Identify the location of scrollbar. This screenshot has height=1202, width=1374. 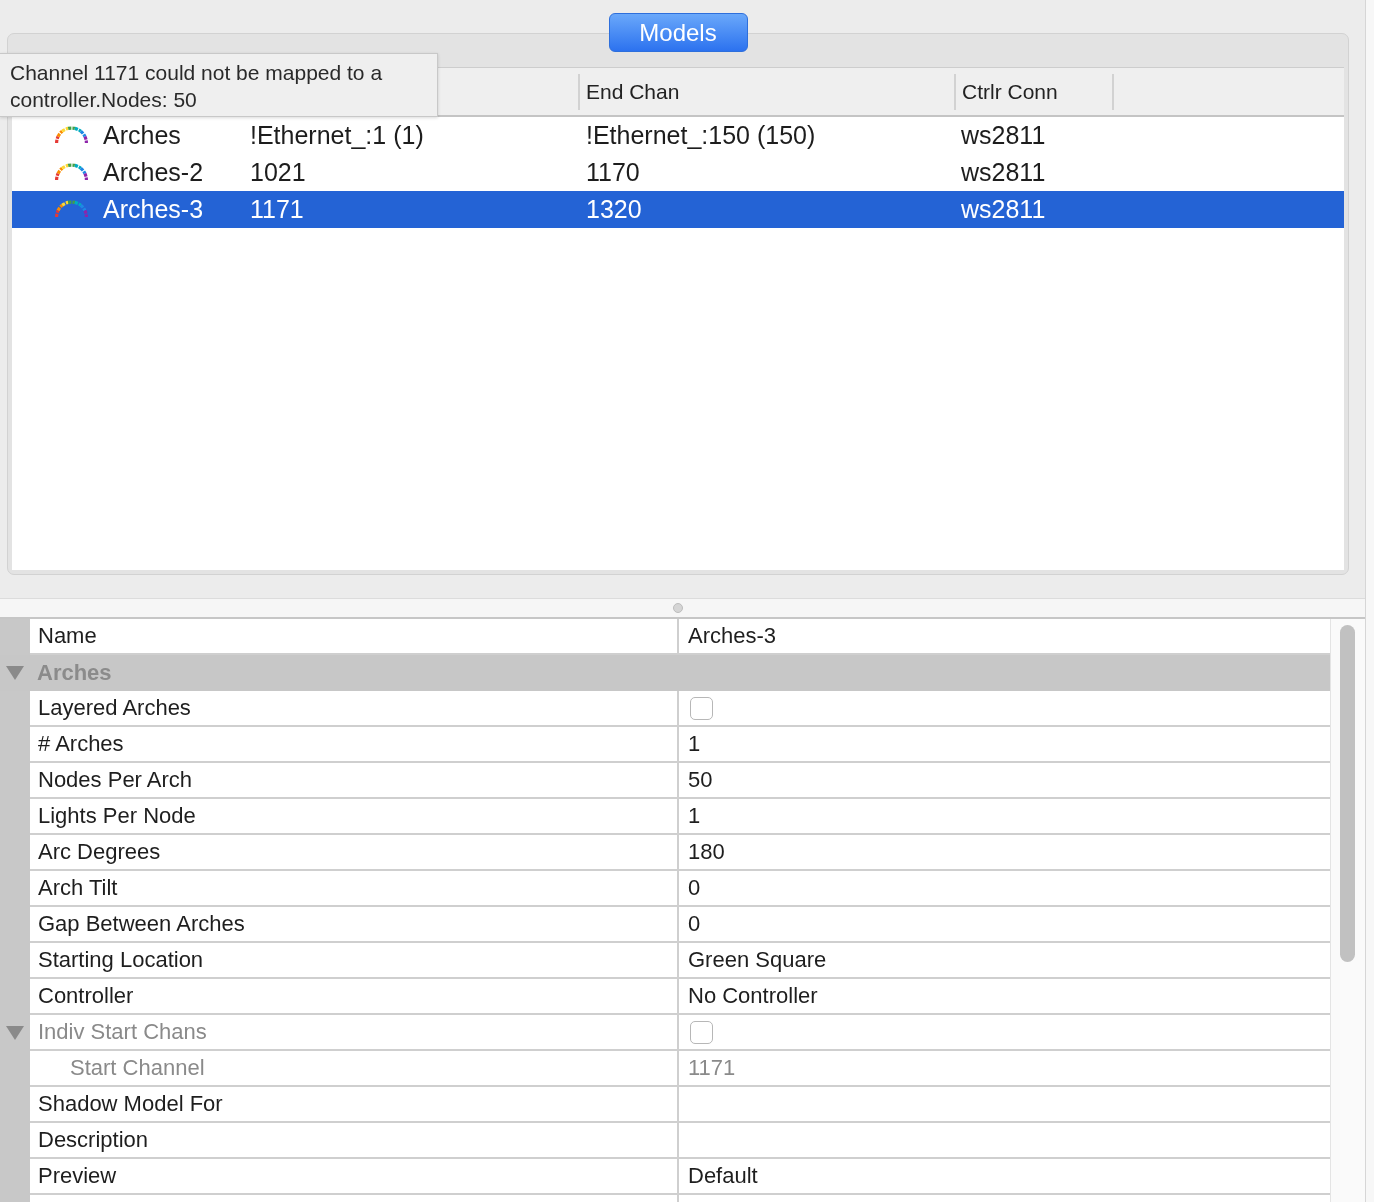
(1347, 910).